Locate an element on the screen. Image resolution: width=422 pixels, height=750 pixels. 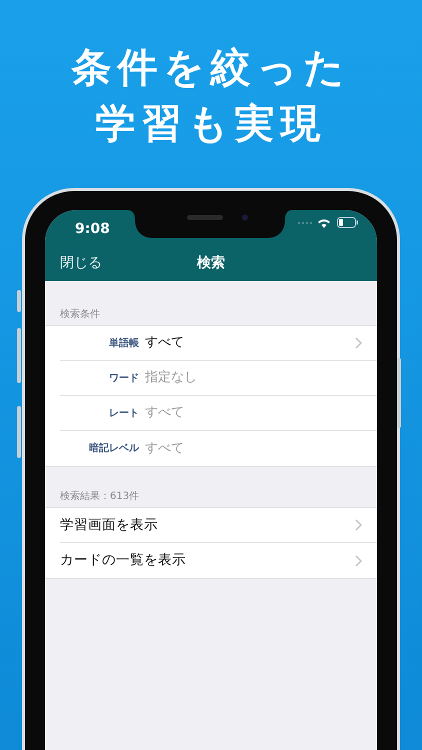
filter-row: 単語帳 すべて is located at coordinates (218, 343).